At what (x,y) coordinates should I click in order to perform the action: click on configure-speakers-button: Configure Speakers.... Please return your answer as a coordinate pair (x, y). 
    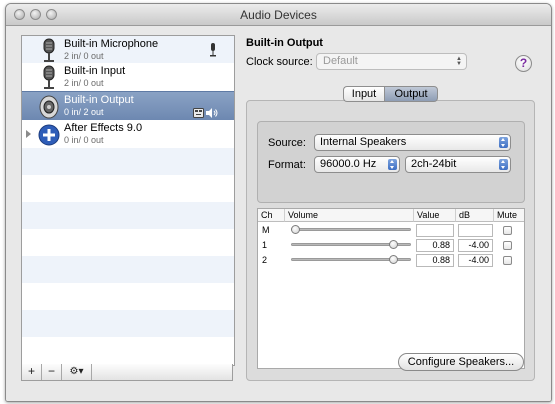
    Looking at the image, I should click on (461, 362).